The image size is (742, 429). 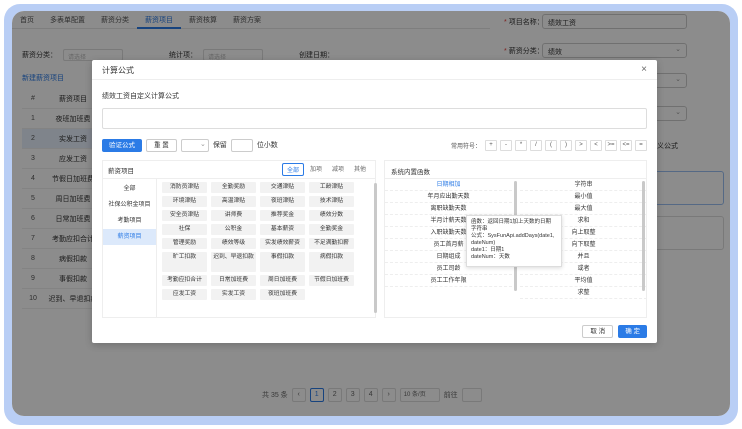 I want to click on salary-items-header: 薪资项目 全部 加项 减项 其他, so click(x=239, y=170).